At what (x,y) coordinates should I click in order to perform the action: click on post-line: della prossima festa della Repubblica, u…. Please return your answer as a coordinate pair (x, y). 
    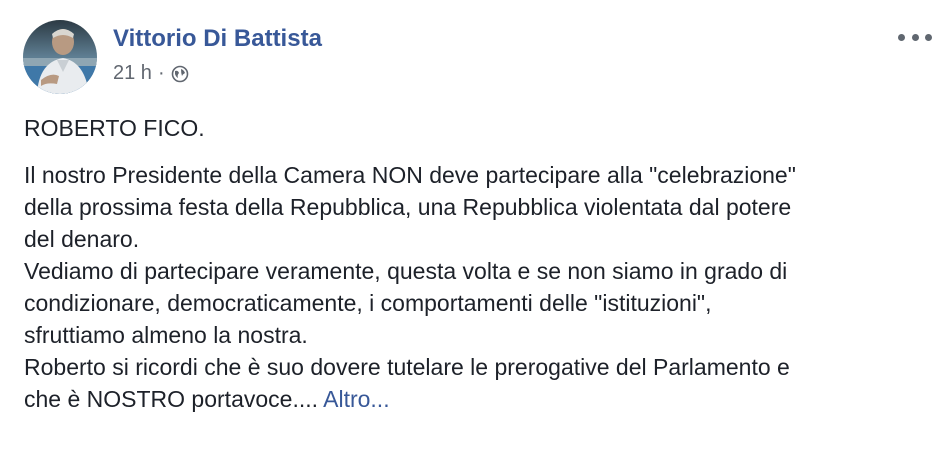
    Looking at the image, I should click on (408, 207).